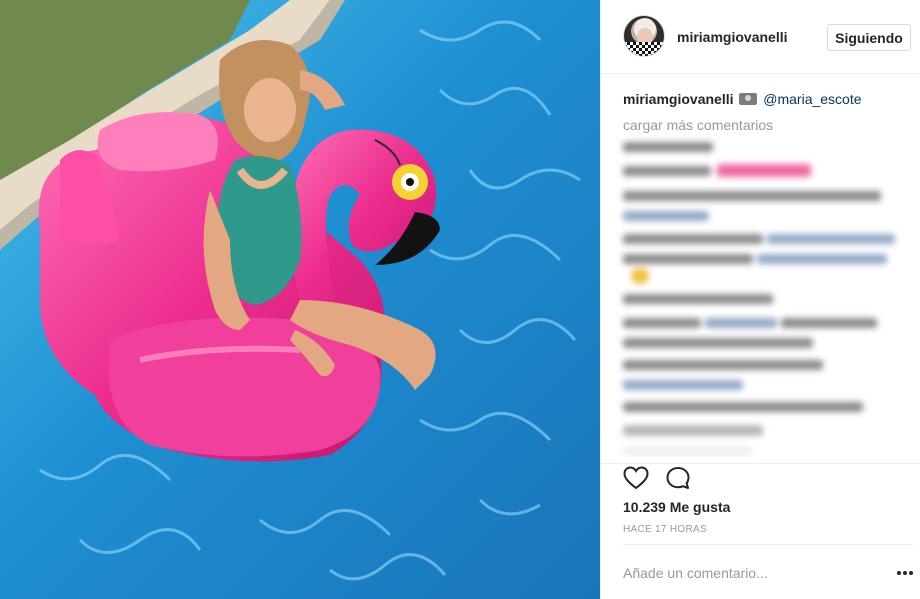 Image resolution: width=920 pixels, height=599 pixels. Describe the element at coordinates (665, 529) in the screenshot. I see `post-timestamp: HACE 17 HORAS` at that location.